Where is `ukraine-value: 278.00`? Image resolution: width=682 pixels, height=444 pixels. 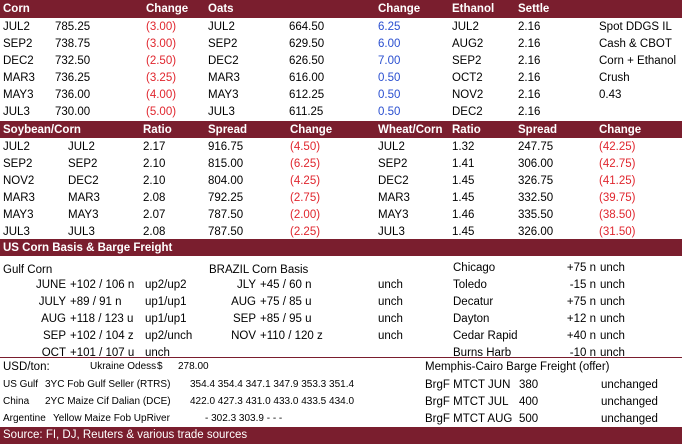
ukraine-value: 278.00 is located at coordinates (193, 366).